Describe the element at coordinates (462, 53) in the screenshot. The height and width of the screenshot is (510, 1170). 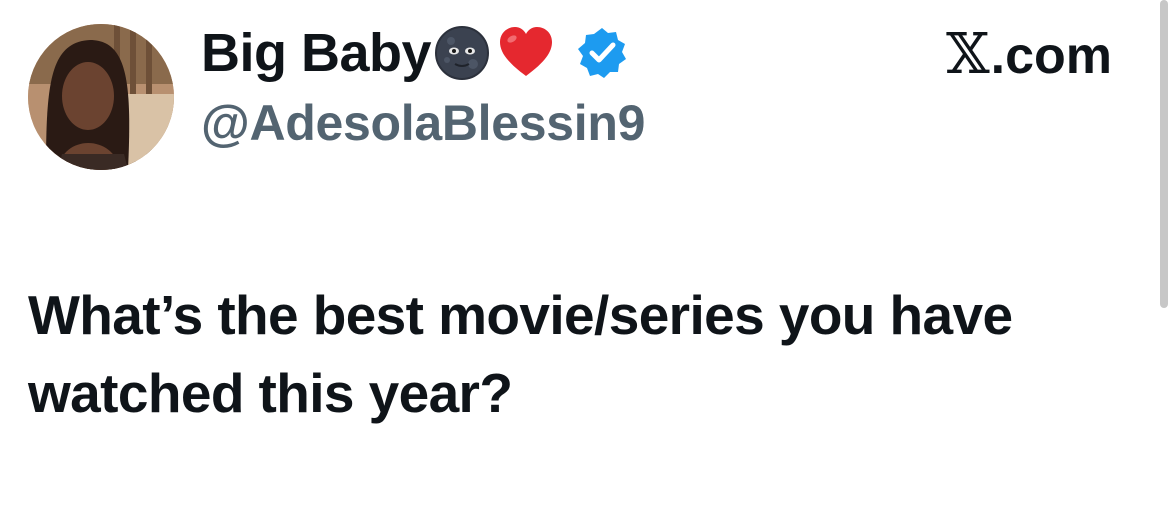
I see `new-moon-face-icon` at that location.